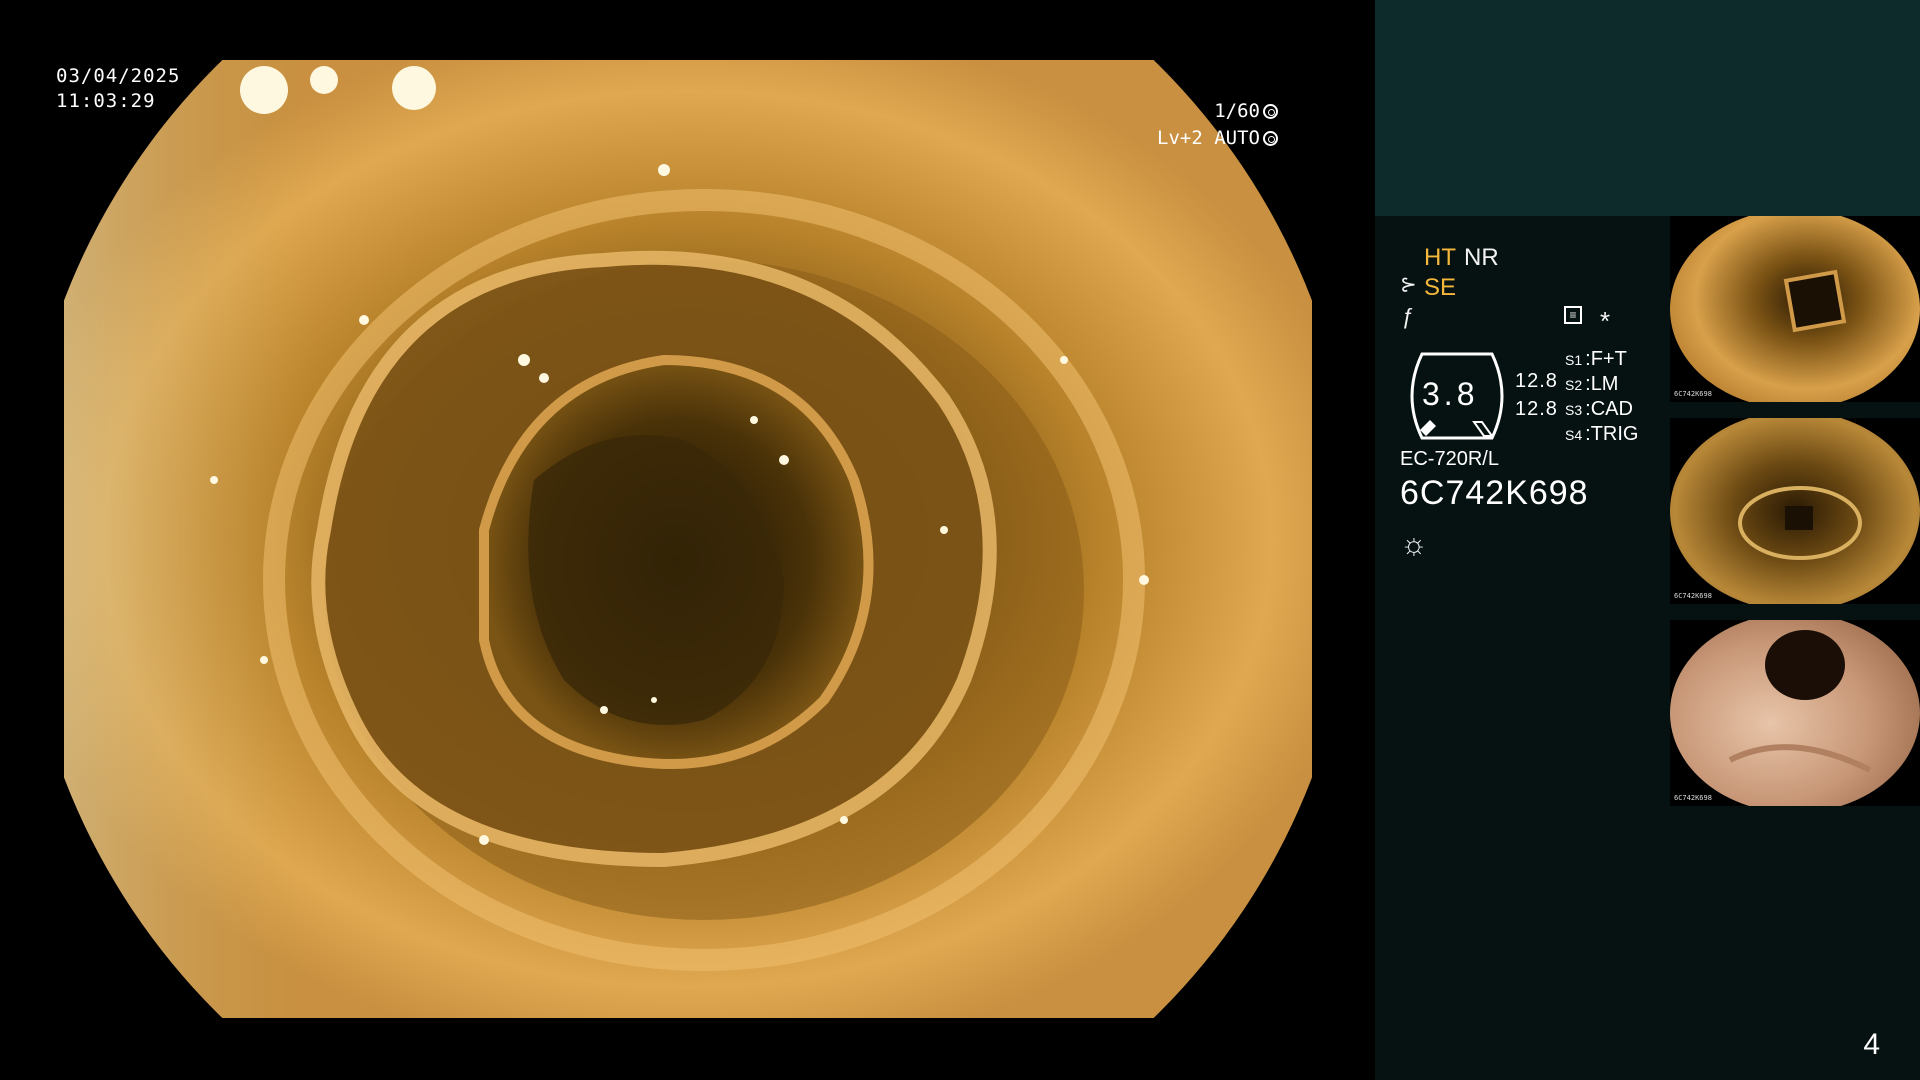 Image resolution: width=1920 pixels, height=1080 pixels. I want to click on se-indicator: SE, so click(1440, 287).